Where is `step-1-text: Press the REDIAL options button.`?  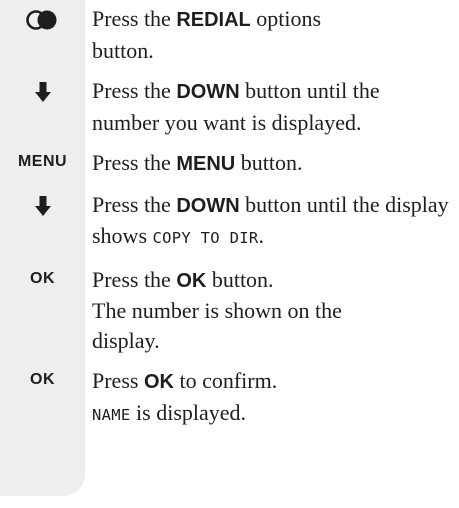
step-1-text: Press the REDIAL options button. is located at coordinates (207, 34).